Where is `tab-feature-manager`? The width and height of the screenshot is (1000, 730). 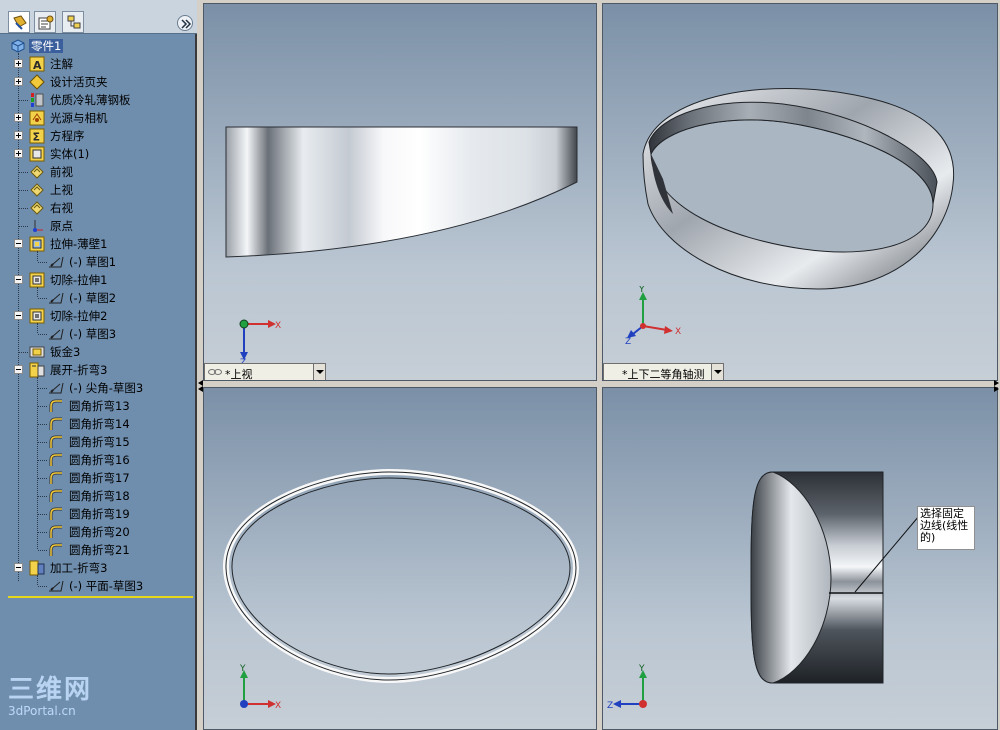
tab-feature-manager is located at coordinates (19, 22).